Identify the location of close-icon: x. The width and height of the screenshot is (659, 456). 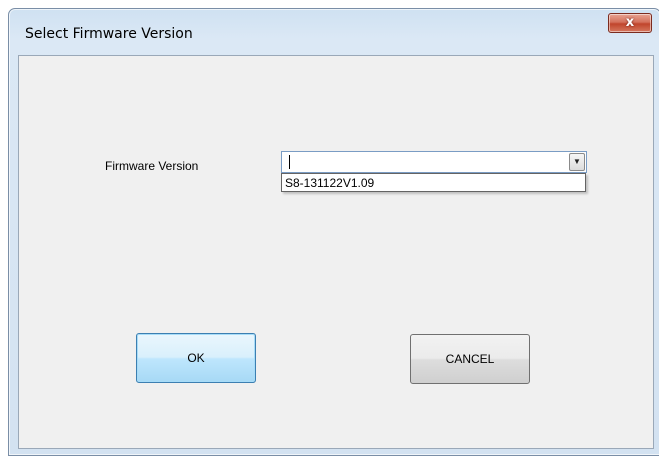
(630, 22).